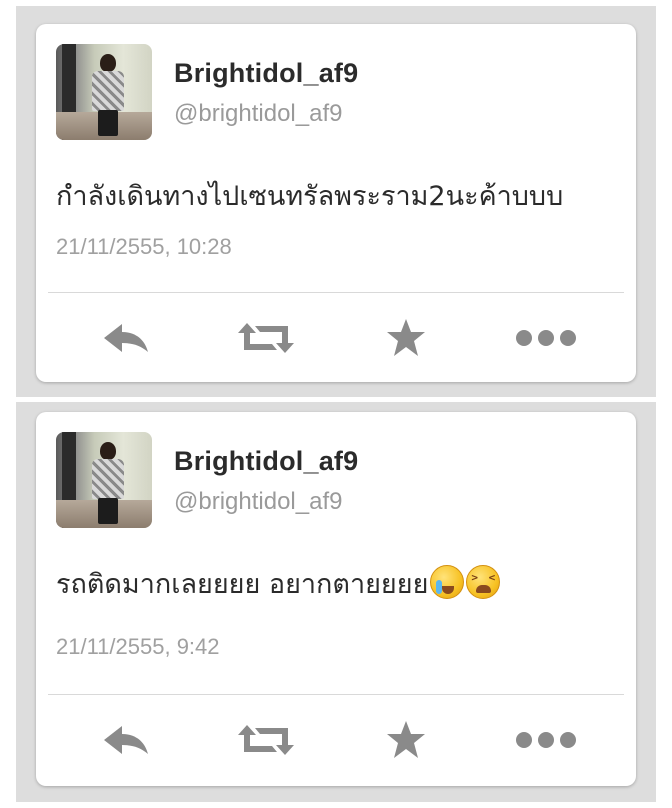 The image size is (672, 808). What do you see at coordinates (483, 582) in the screenshot?
I see `tired-face-emoji` at bounding box center [483, 582].